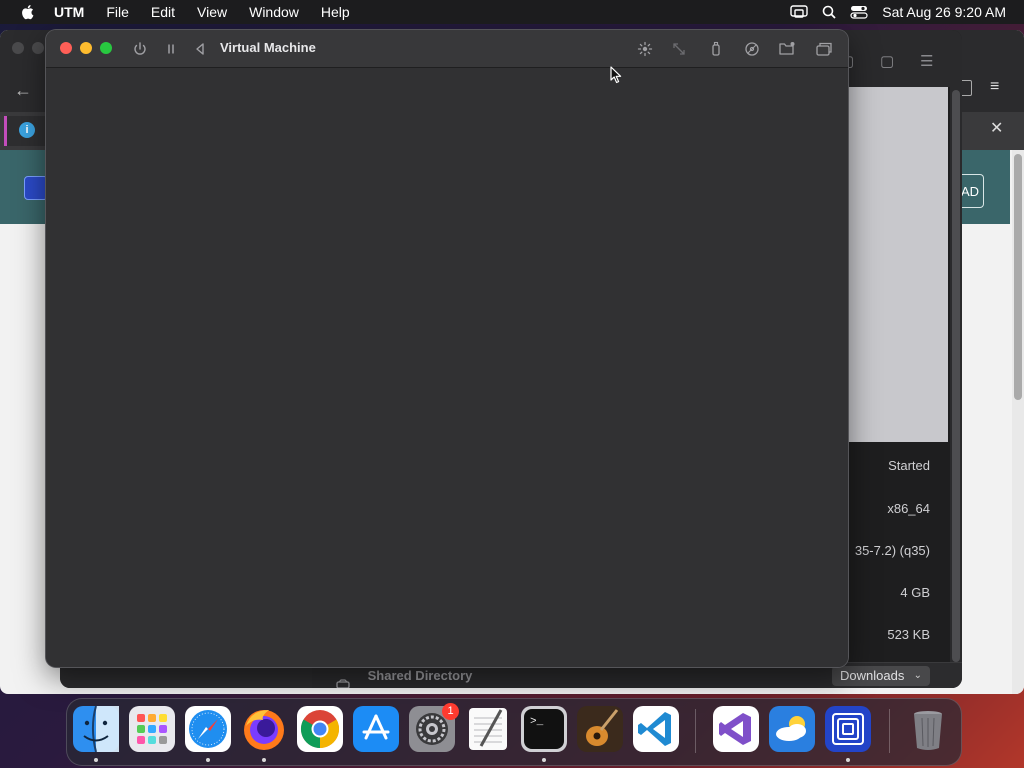 The height and width of the screenshot is (768, 1024). Describe the element at coordinates (27, 12) in the screenshot. I see `apple-menu-icon` at that location.